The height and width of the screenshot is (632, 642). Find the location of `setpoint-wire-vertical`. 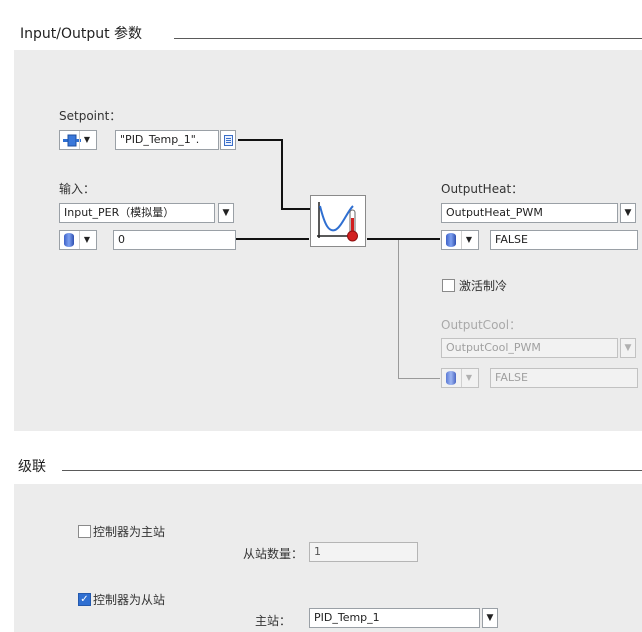

setpoint-wire-vertical is located at coordinates (282, 174).